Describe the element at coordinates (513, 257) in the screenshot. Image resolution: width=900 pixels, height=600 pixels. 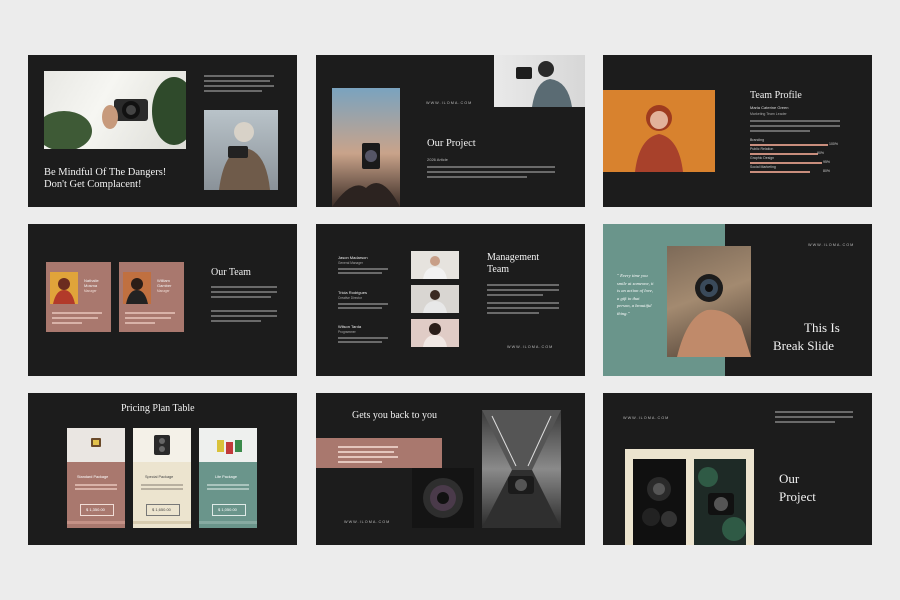
I see `slide-5-title-line1: Management` at that location.